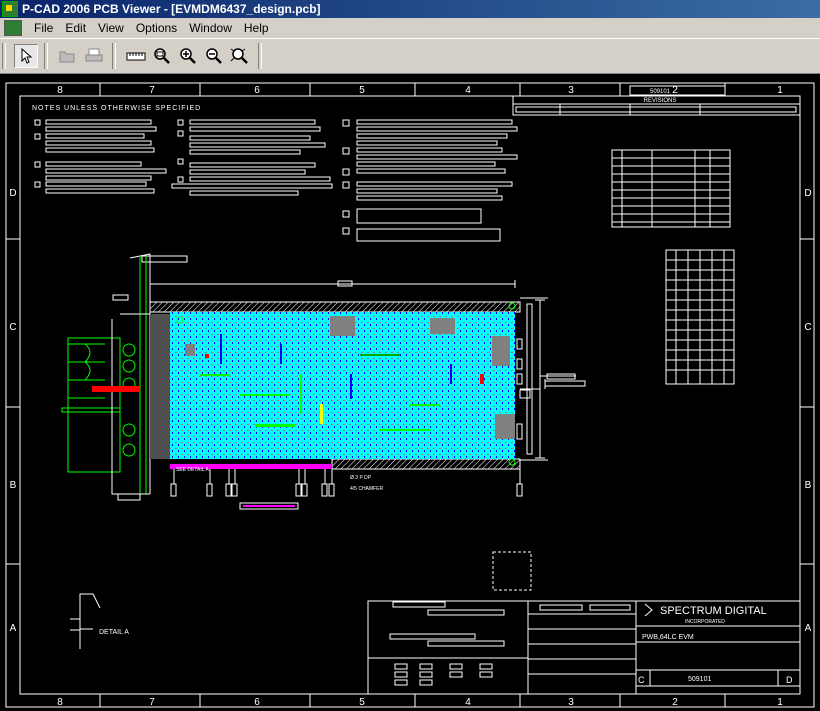  I want to click on bracket-gray, so click(160, 386).